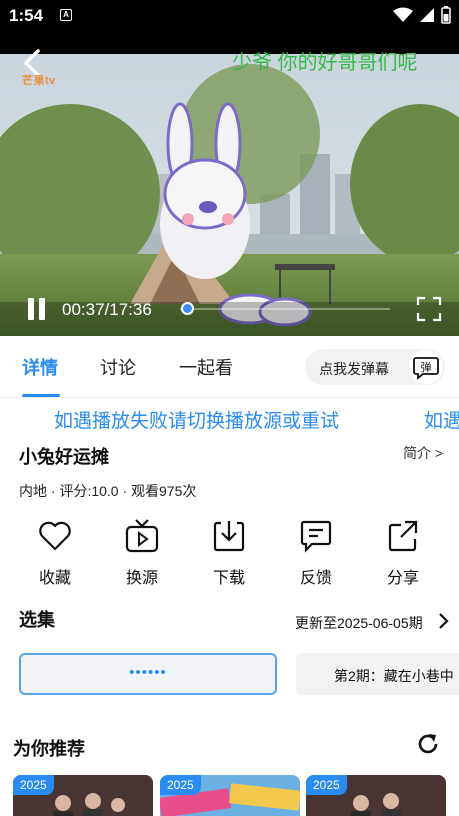 Image resolution: width=459 pixels, height=816 pixels. What do you see at coordinates (325, 63) in the screenshot?
I see `danmaku-comment: 少爷 你的好哥哥们呢` at bounding box center [325, 63].